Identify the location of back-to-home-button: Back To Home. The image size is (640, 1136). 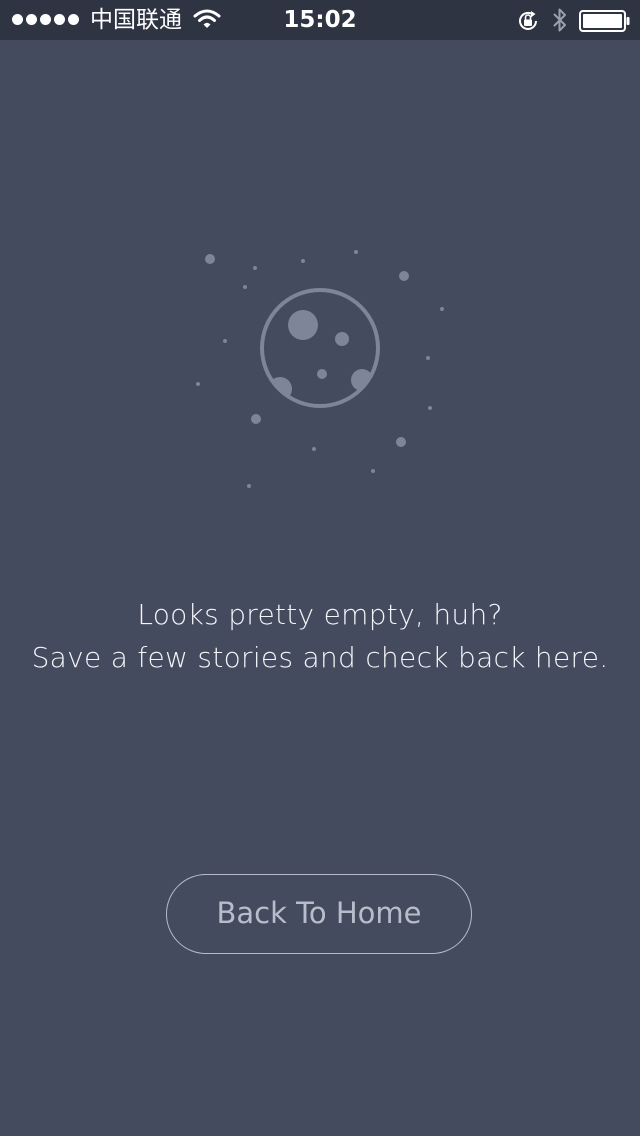
(319, 914).